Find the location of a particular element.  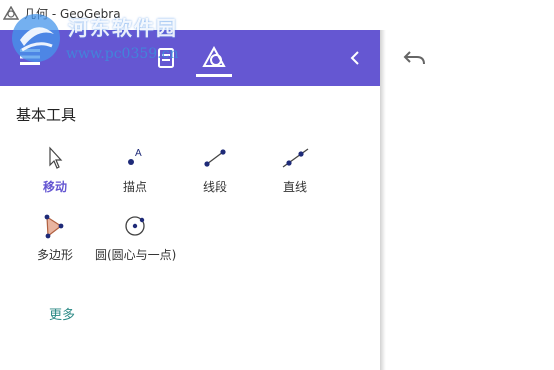

menu-icon is located at coordinates (30, 57).